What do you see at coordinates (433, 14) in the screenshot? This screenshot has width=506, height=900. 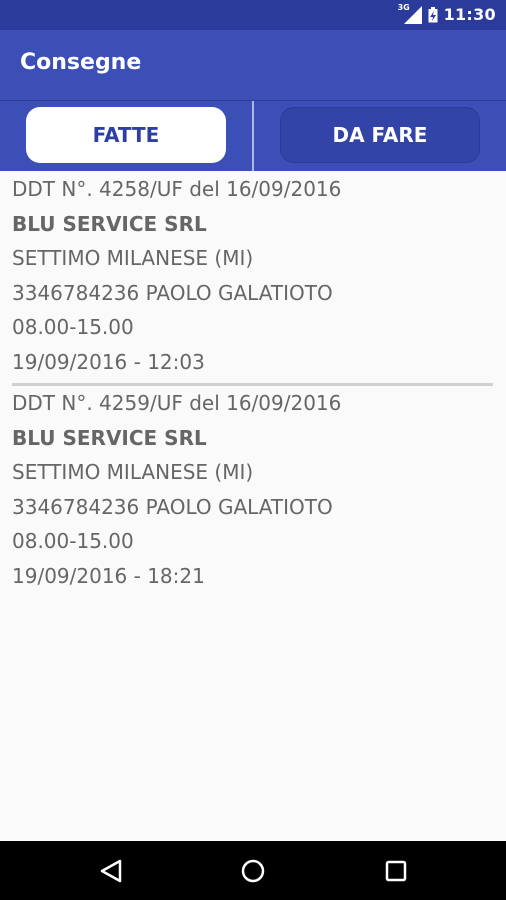 I see `battery-charging-icon` at bounding box center [433, 14].